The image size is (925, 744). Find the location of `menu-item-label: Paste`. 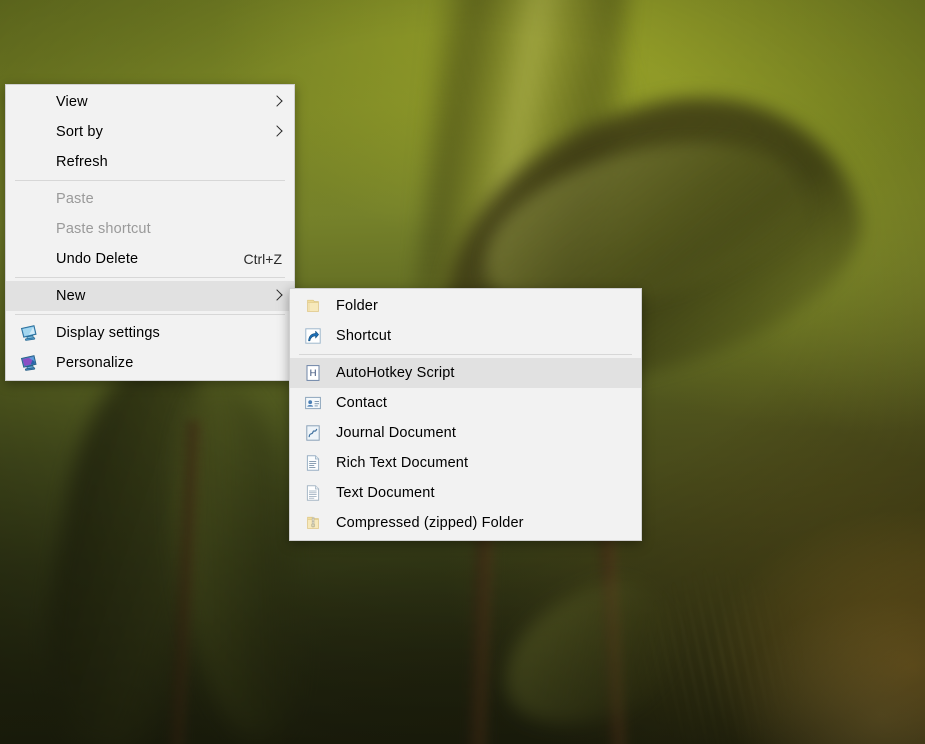

menu-item-label: Paste is located at coordinates (75, 199).